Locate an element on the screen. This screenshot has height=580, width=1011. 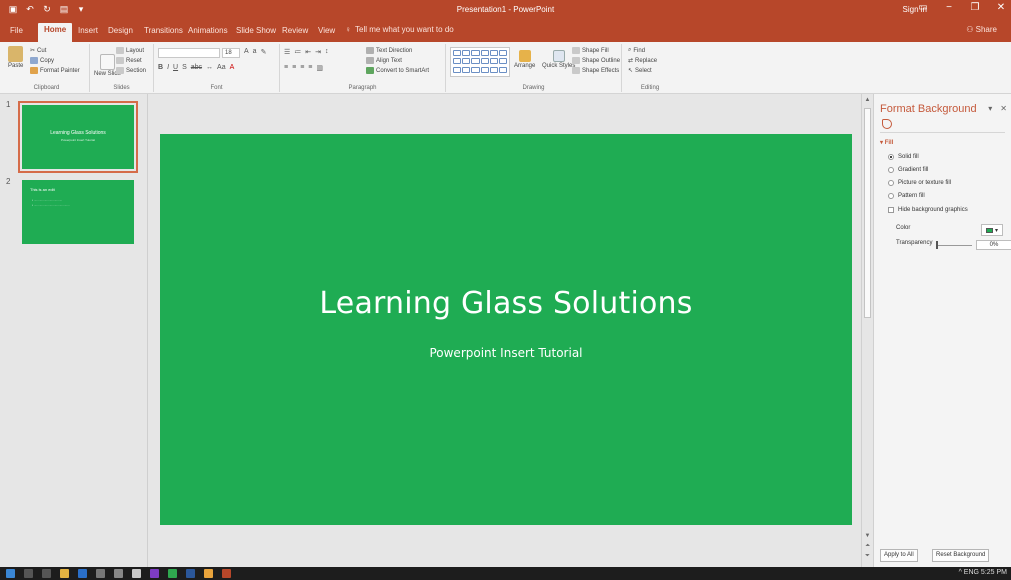
transparency-value-field: 0% is located at coordinates (993, 245).